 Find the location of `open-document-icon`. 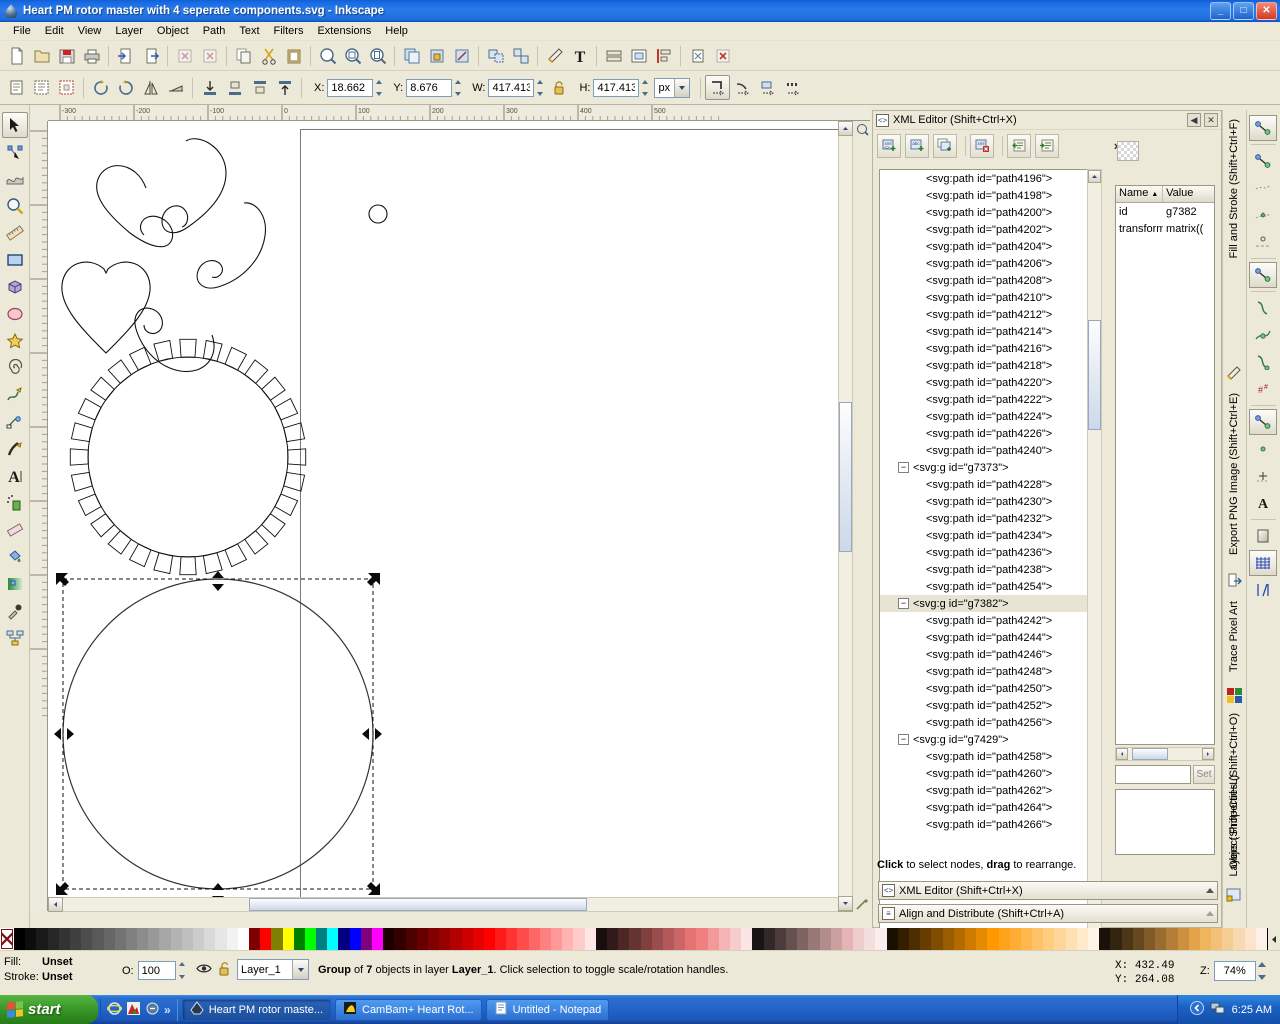

open-document-icon is located at coordinates (41, 55).